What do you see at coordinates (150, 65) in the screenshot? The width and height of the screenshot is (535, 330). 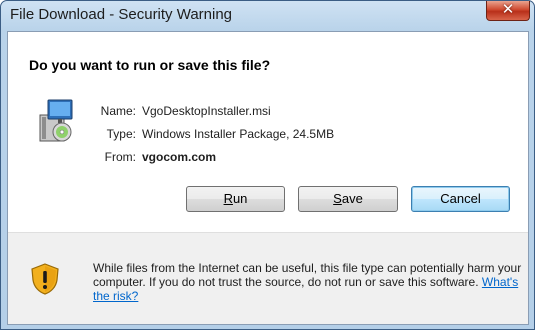 I see `dialog-heading: Do you want to run or save this file?` at bounding box center [150, 65].